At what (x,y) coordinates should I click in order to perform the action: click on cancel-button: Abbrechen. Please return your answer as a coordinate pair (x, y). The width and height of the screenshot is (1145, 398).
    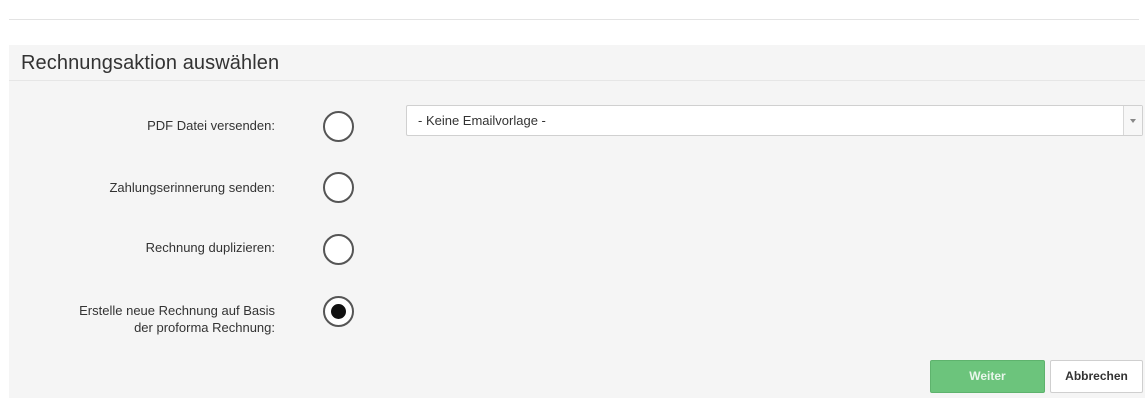
    Looking at the image, I should click on (1096, 376).